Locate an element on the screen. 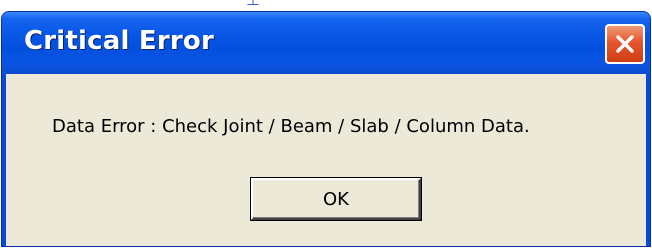 Image resolution: width=652 pixels, height=248 pixels. close-button is located at coordinates (625, 44).